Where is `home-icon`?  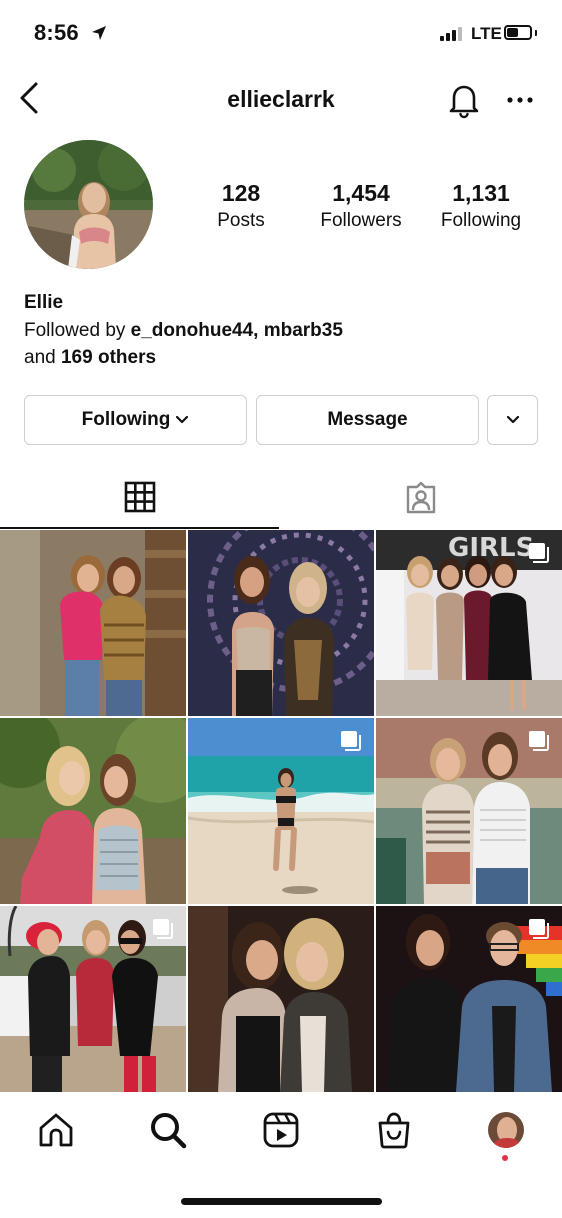 home-icon is located at coordinates (56, 1130).